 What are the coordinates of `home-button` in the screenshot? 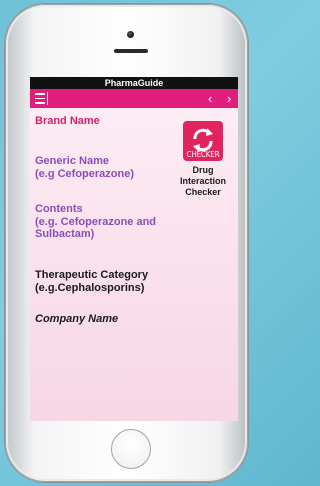 It's located at (131, 449).